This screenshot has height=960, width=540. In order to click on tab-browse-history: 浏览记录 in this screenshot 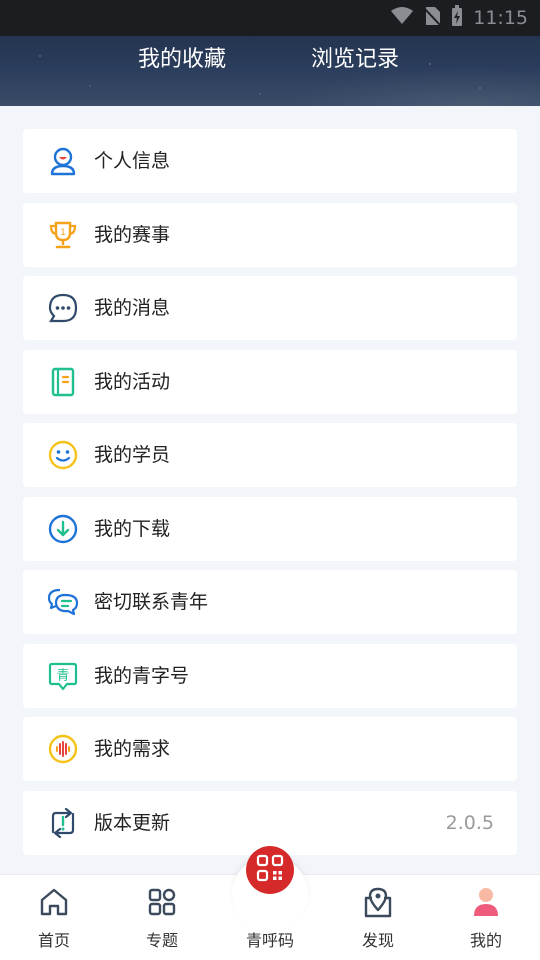, I will do `click(355, 60)`.